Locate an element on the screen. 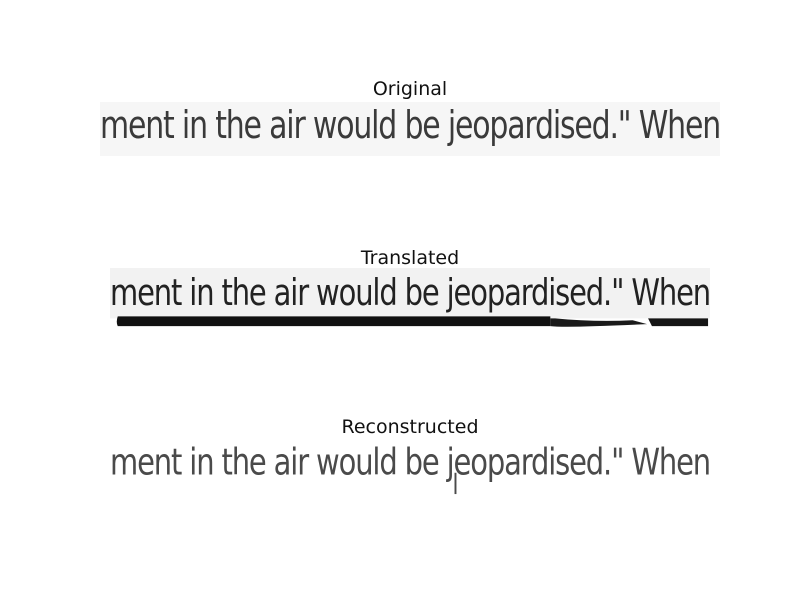 Image resolution: width=800 pixels, height=600 pixels. translated-shadow-right is located at coordinates (678, 322).